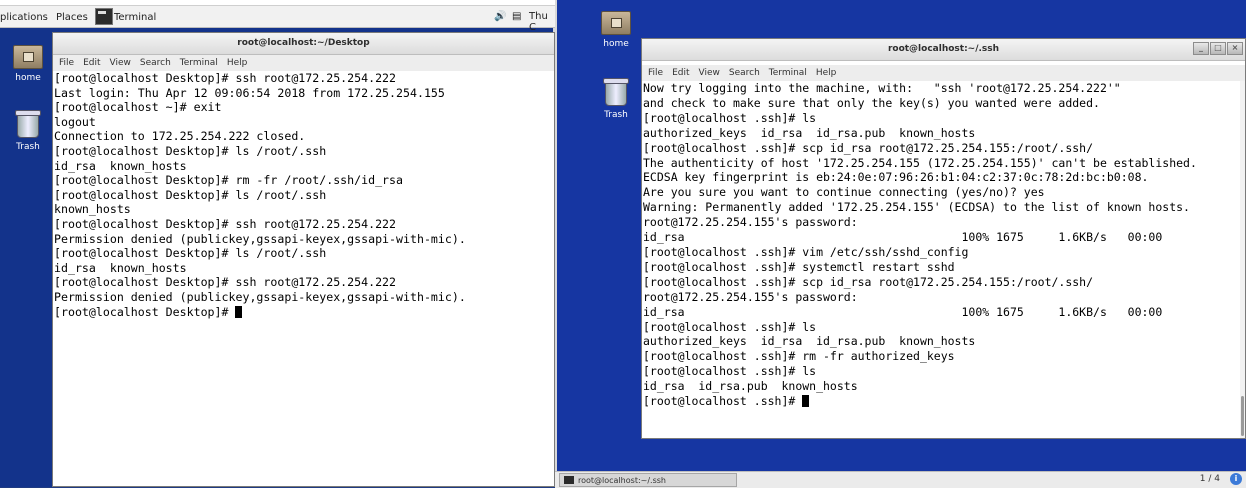 This screenshot has width=1246, height=488. I want to click on shell-prompt: [root@localhost Desktop]#, so click(145, 311).